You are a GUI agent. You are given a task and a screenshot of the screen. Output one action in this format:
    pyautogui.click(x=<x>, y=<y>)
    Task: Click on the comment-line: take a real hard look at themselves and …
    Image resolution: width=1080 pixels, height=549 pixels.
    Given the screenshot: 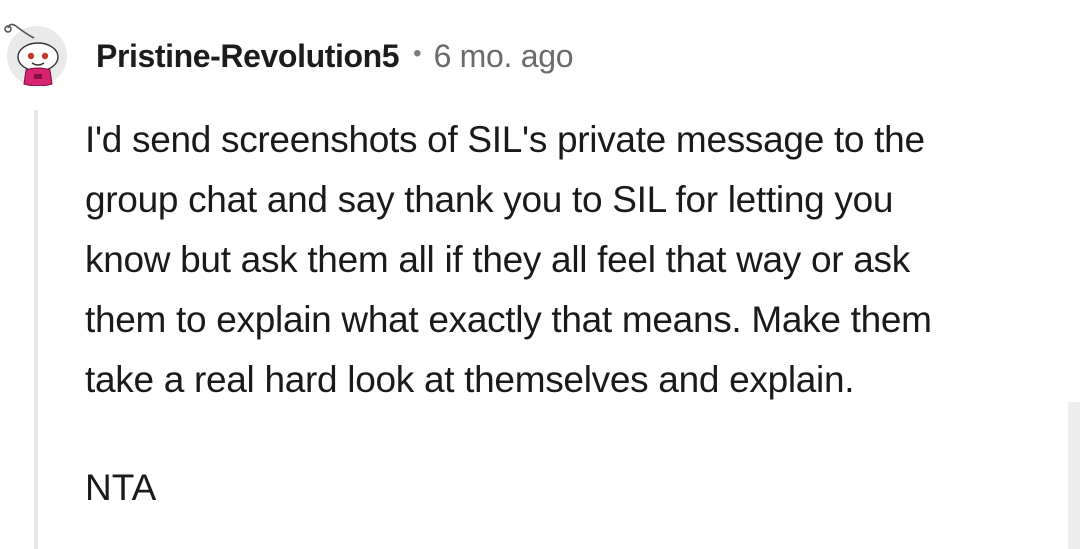 What is the action you would take?
    pyautogui.click(x=470, y=379)
    